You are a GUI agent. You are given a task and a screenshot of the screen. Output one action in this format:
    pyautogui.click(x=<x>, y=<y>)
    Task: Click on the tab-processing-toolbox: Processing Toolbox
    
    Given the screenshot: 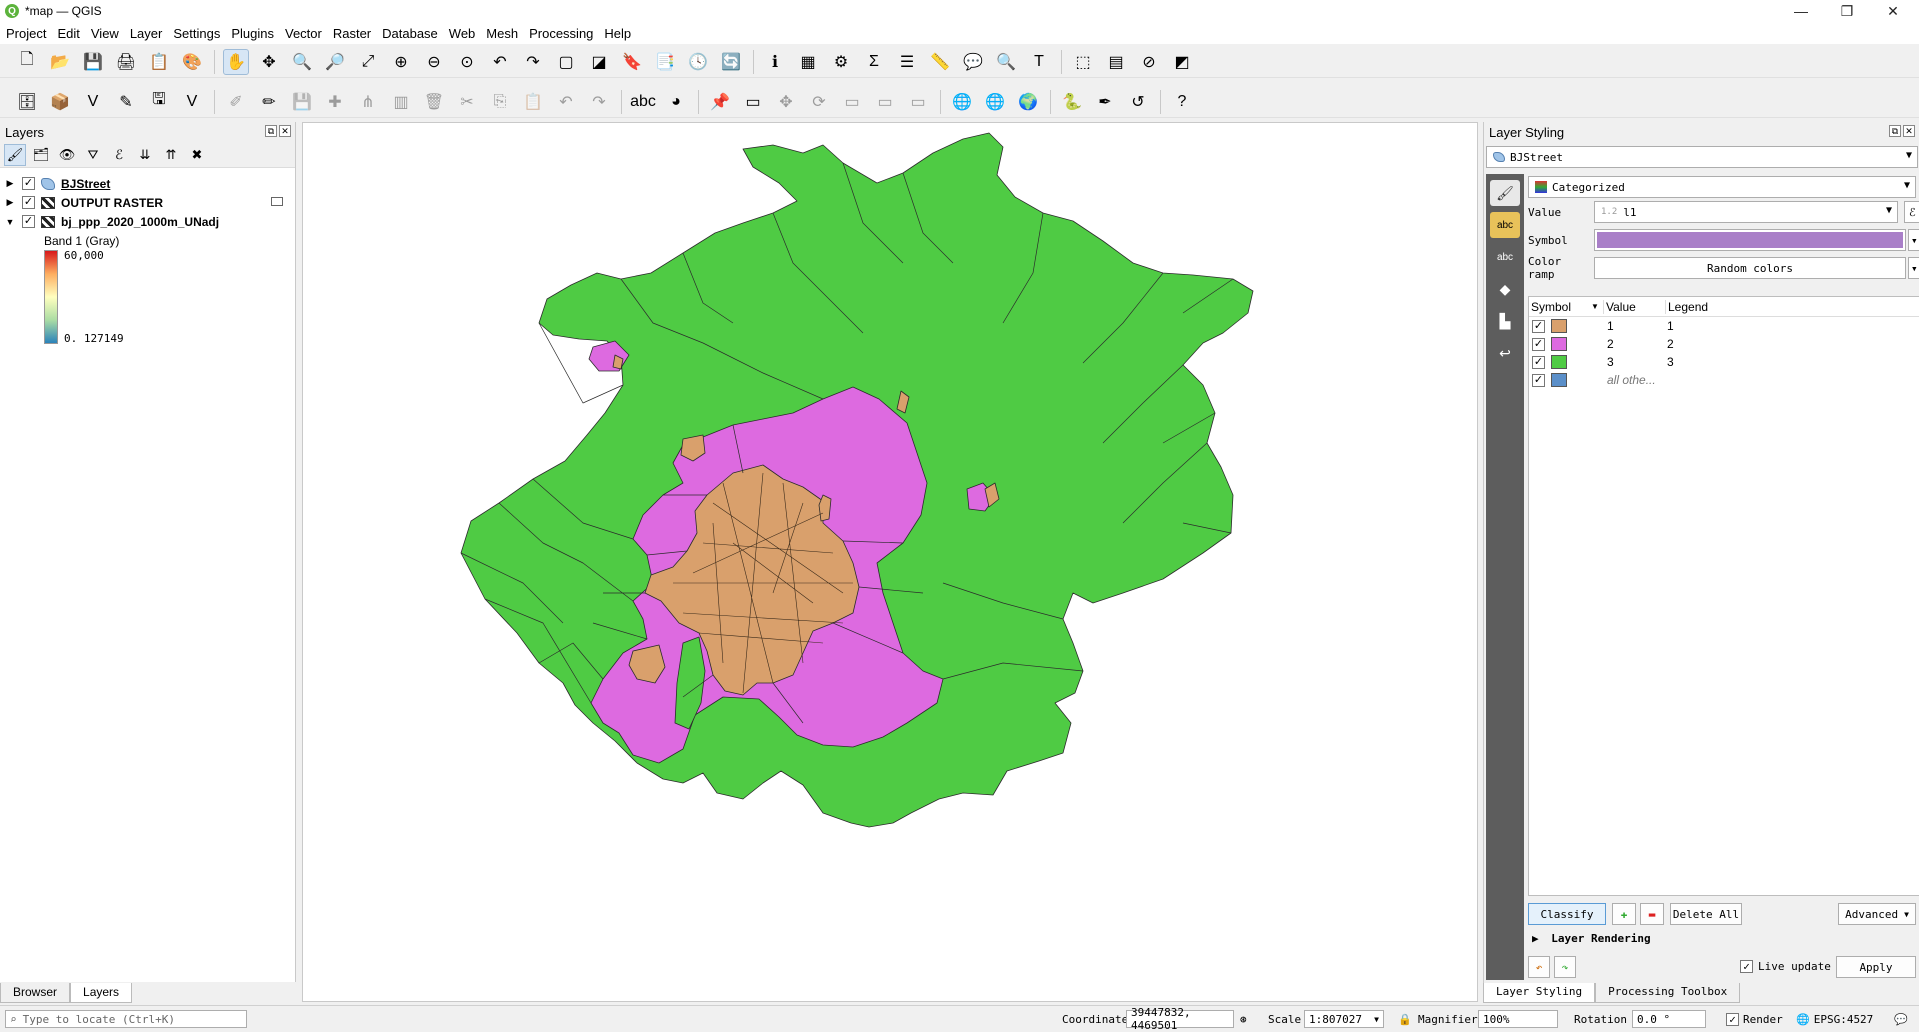 What is the action you would take?
    pyautogui.click(x=1668, y=993)
    